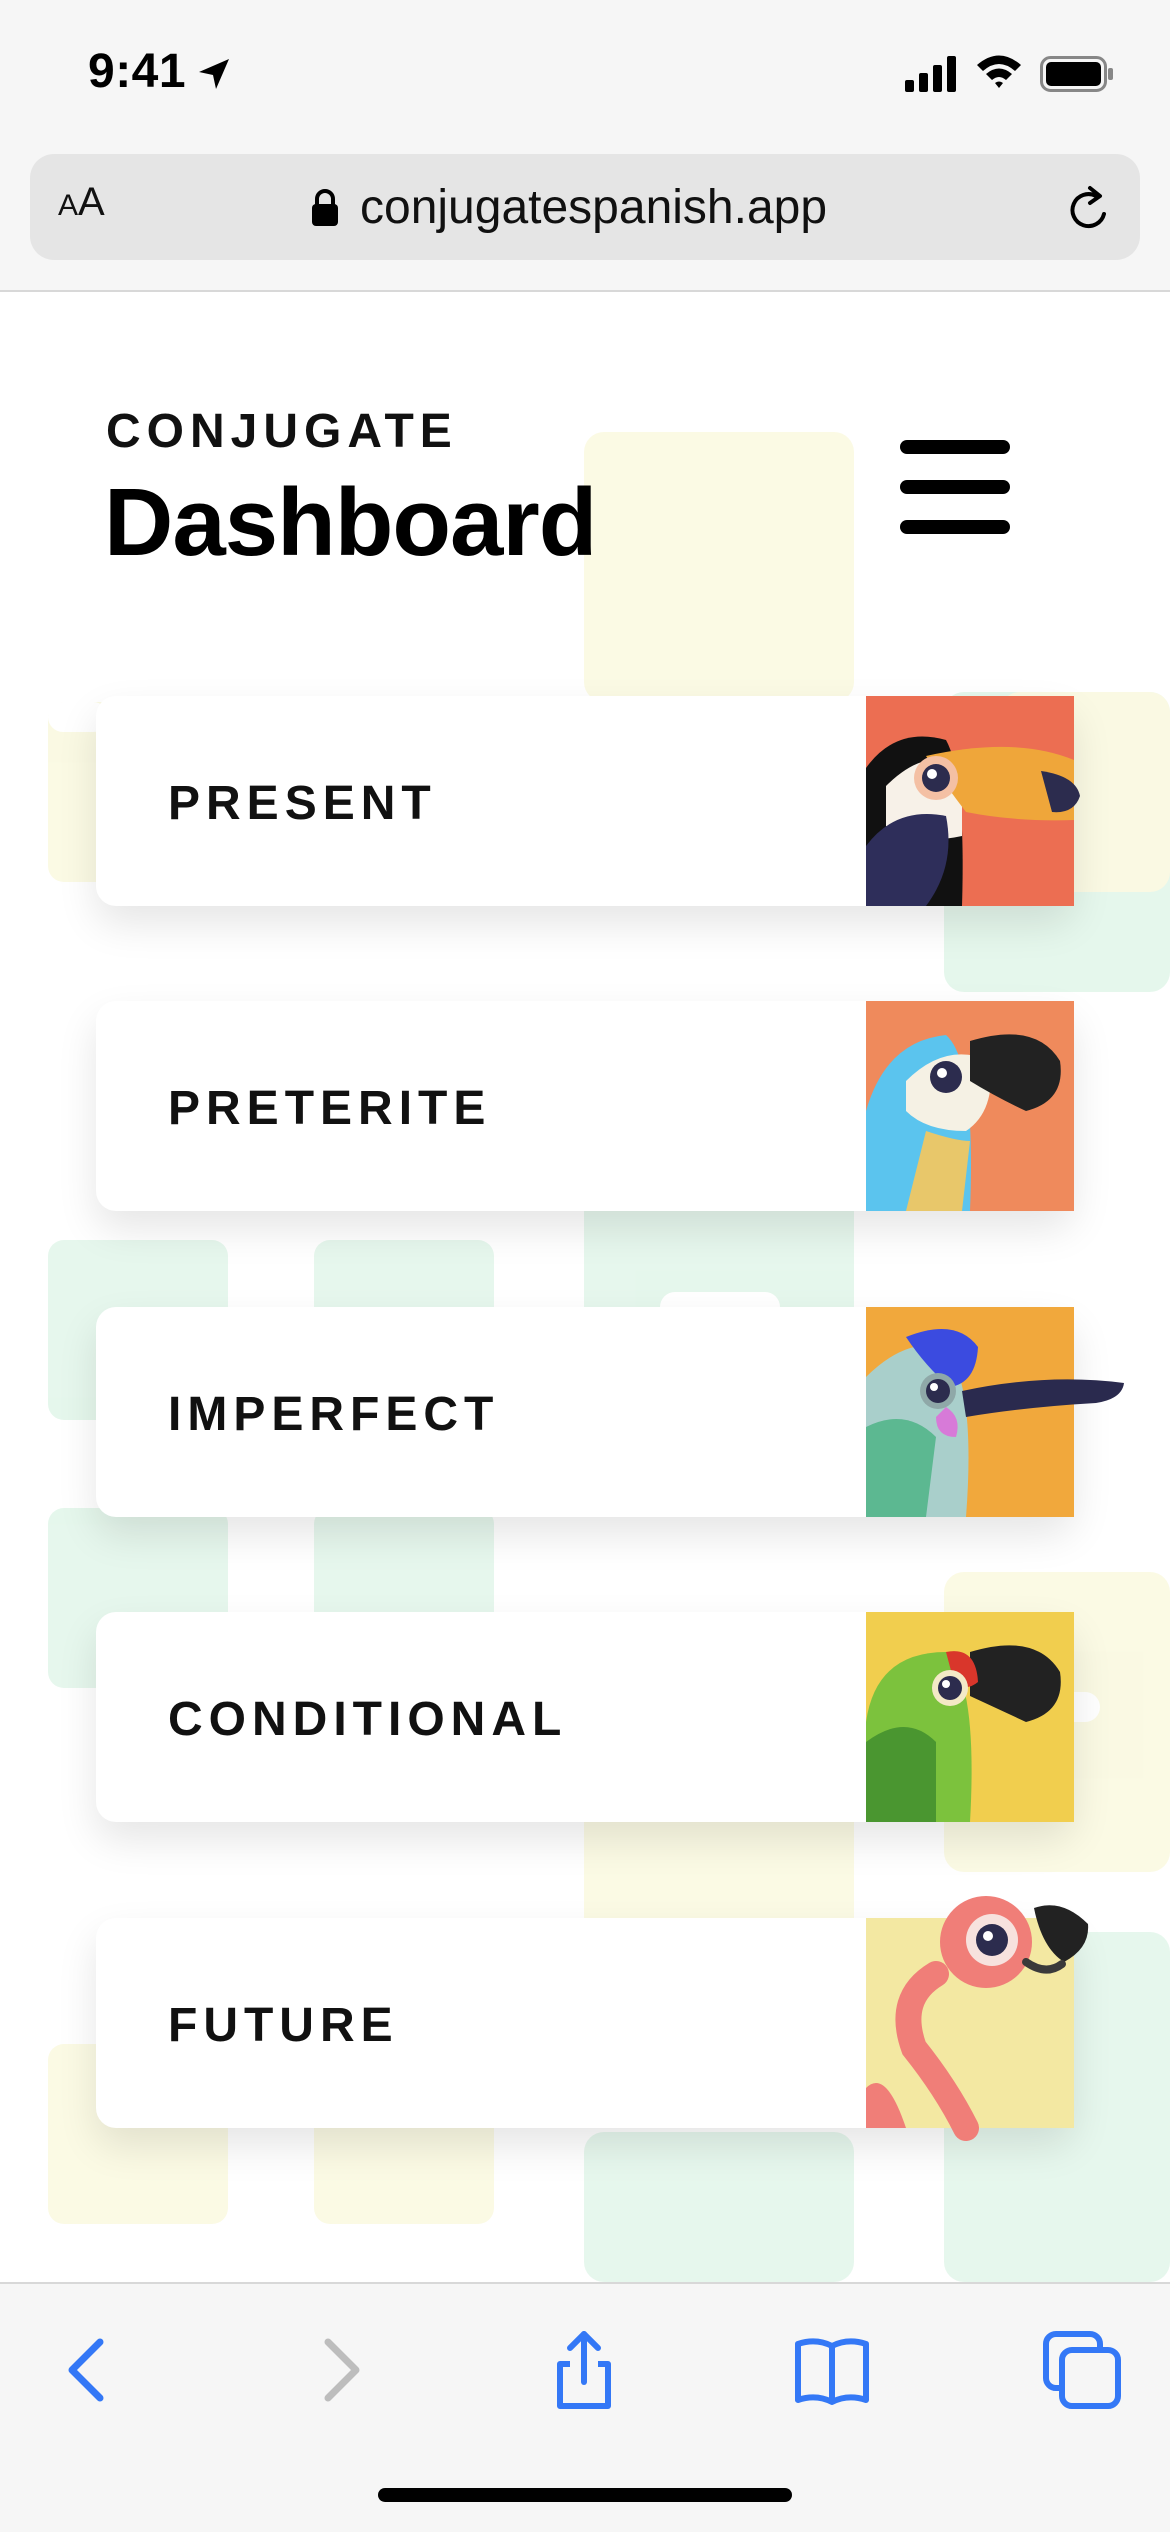 The image size is (1170, 2532). What do you see at coordinates (973, 801) in the screenshot?
I see `toucan-illustration` at bounding box center [973, 801].